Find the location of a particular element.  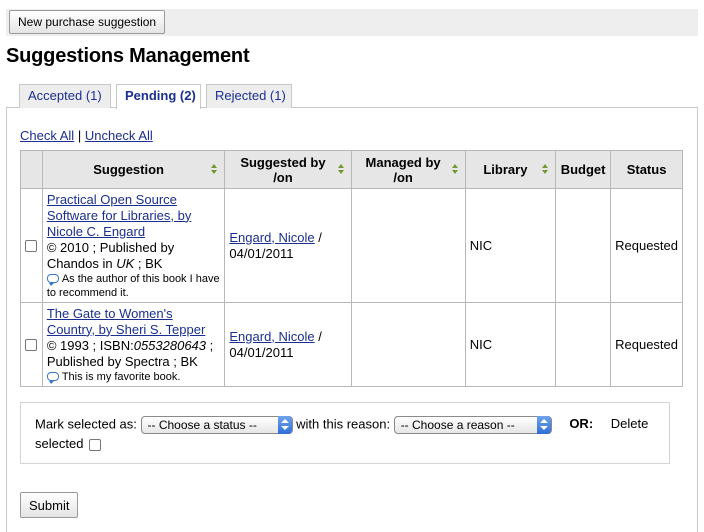

header-budget-label: Budget is located at coordinates (583, 169).